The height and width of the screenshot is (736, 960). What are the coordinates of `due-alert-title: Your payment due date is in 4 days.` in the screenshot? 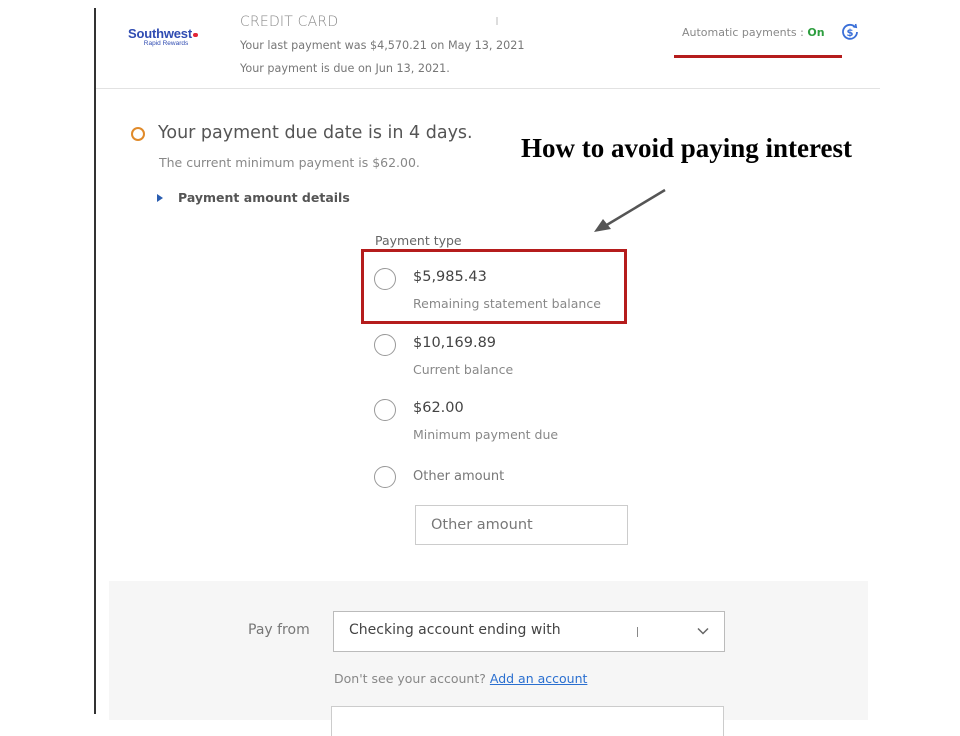 It's located at (315, 133).